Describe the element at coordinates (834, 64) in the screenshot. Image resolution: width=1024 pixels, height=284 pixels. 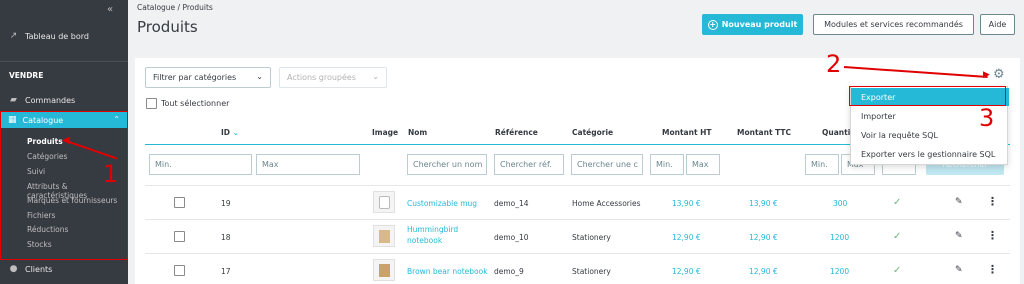
I see `annotation-number-2: 2` at that location.